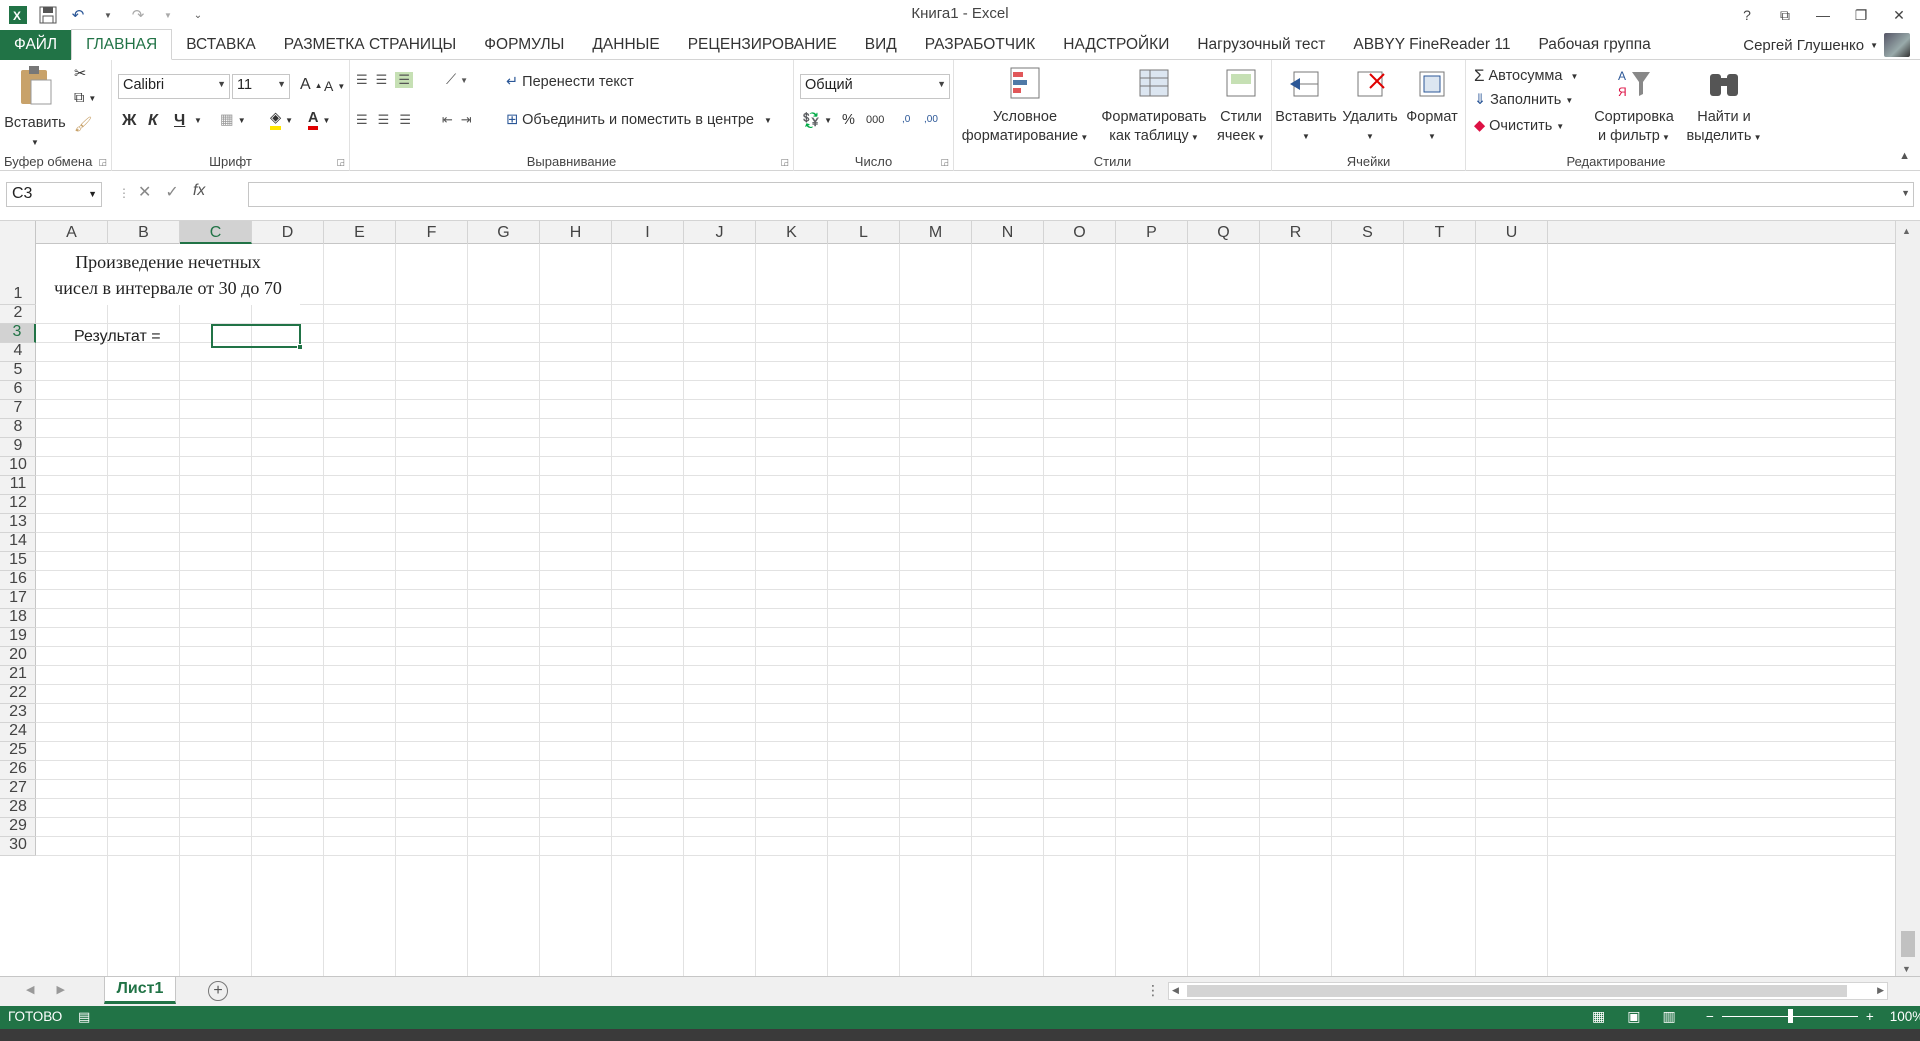 This screenshot has width=1920, height=1041. Describe the element at coordinates (1370, 106) in the screenshot. I see `delete-cells-button: Удалить ▼` at that location.